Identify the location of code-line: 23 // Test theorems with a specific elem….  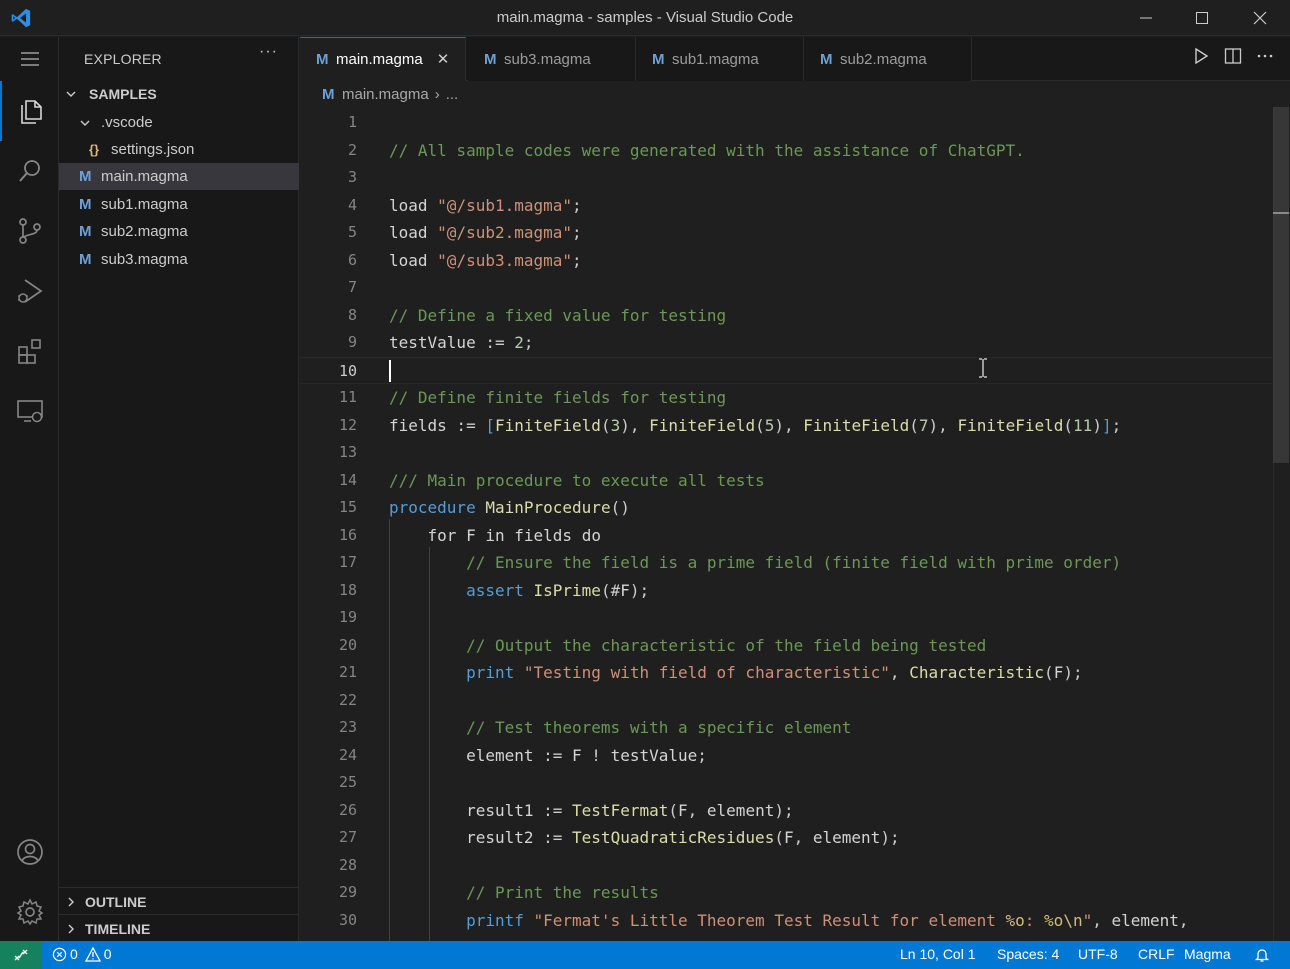
(786, 728).